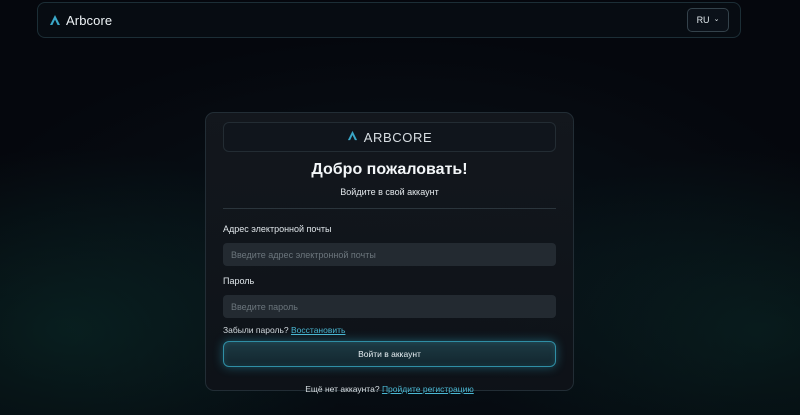 This screenshot has width=800, height=415. Describe the element at coordinates (389, 20) in the screenshot. I see `top-navbar: Arbcore RU ⌄` at that location.